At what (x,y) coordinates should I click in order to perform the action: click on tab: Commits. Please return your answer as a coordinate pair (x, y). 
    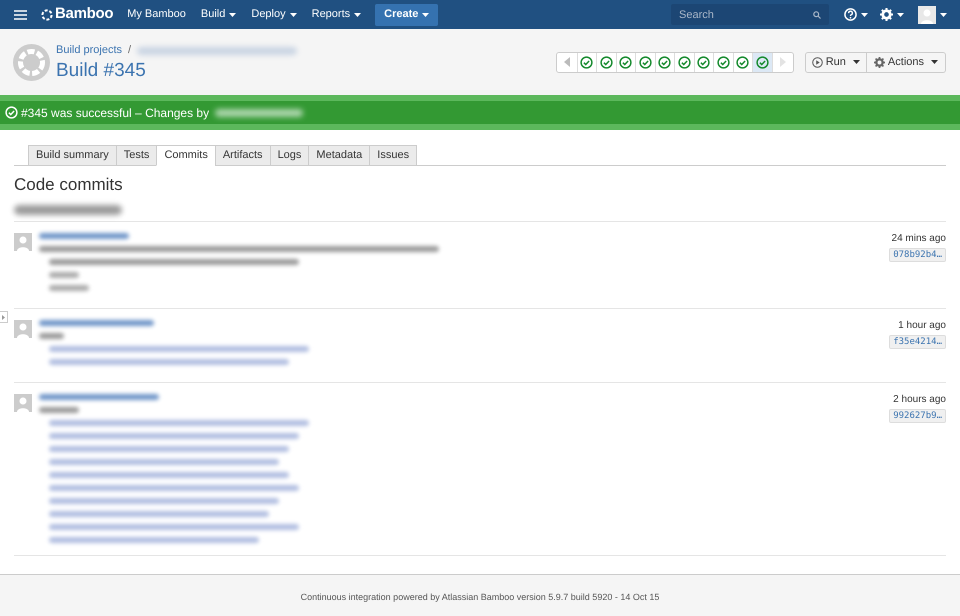
    Looking at the image, I should click on (186, 155).